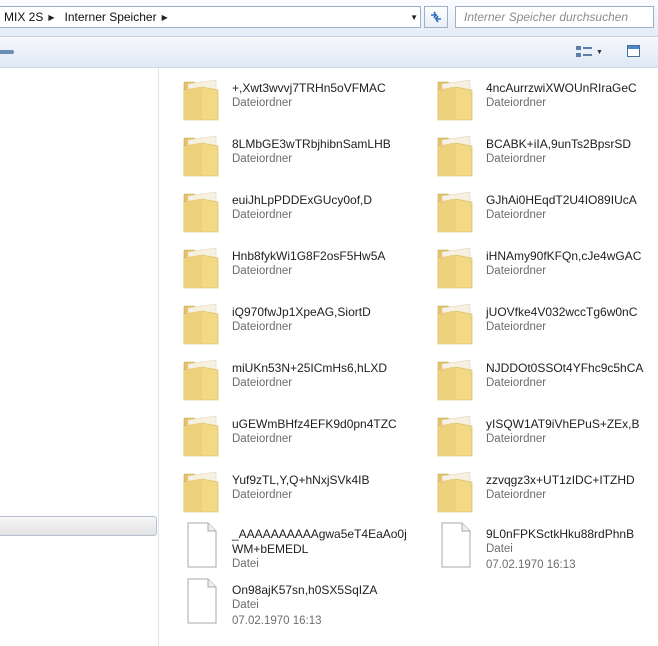  I want to click on folder-item: BCABK+iIA,9unTs2BpsrSD Dateiordner, so click(547, 158).